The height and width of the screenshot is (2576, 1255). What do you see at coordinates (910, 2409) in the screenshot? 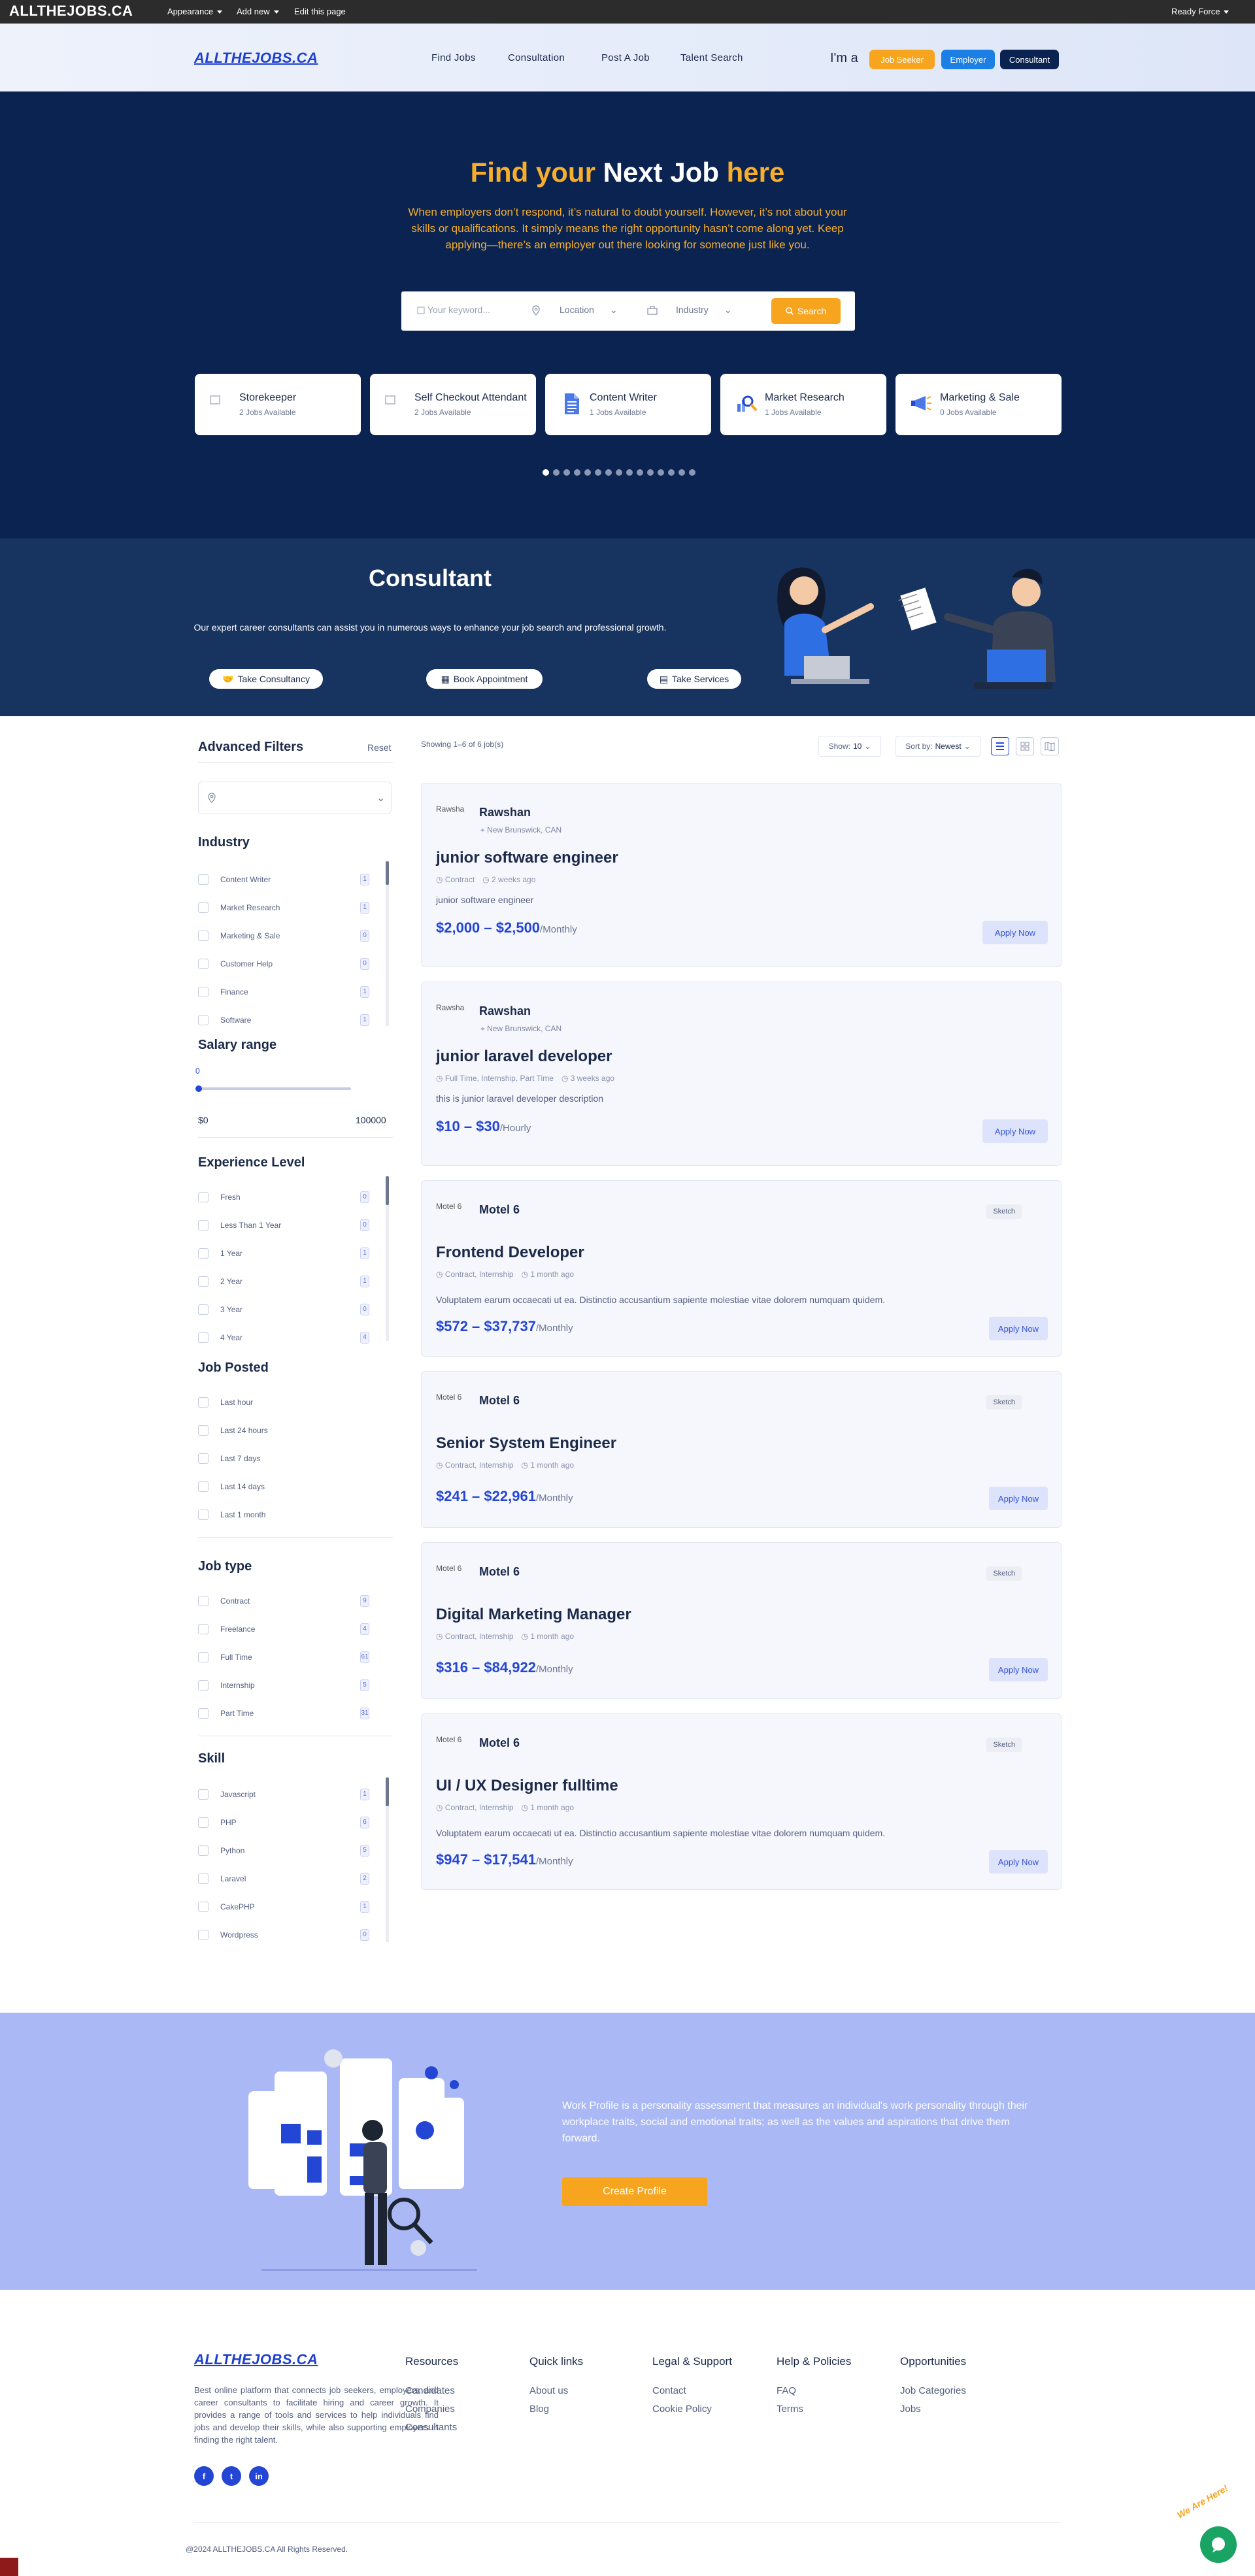
I see `footer-link: Jobs` at bounding box center [910, 2409].